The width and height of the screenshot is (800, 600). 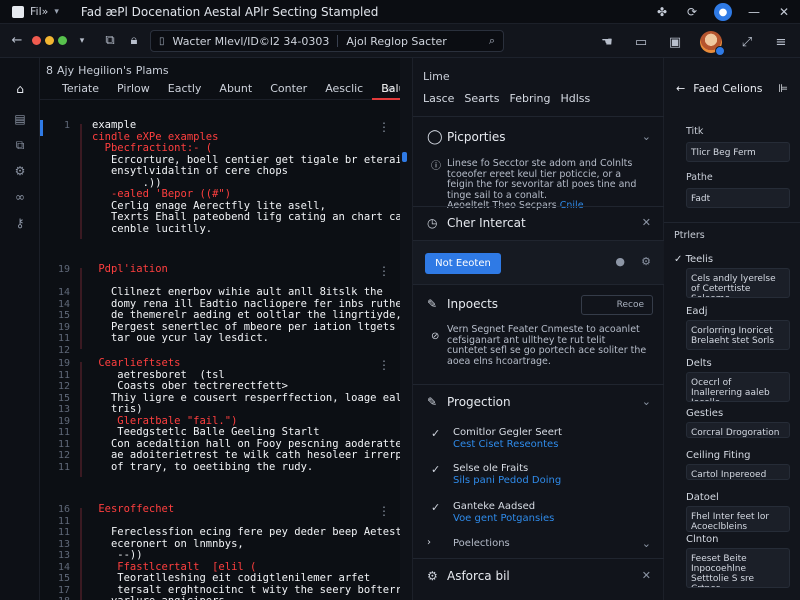 I want to click on scrollbar, so click(x=404, y=157).